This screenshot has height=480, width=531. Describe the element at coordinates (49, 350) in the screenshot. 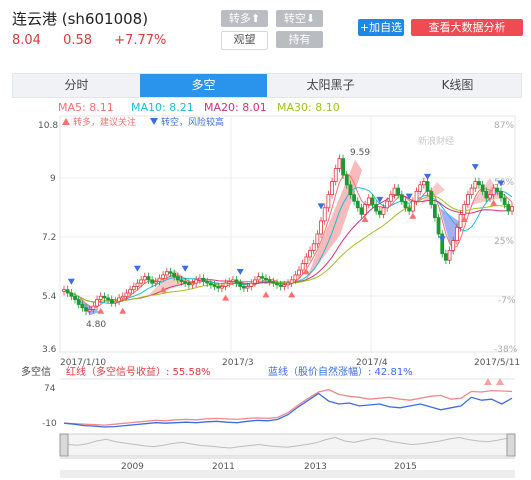

I see `y-tick: 3.6` at that location.